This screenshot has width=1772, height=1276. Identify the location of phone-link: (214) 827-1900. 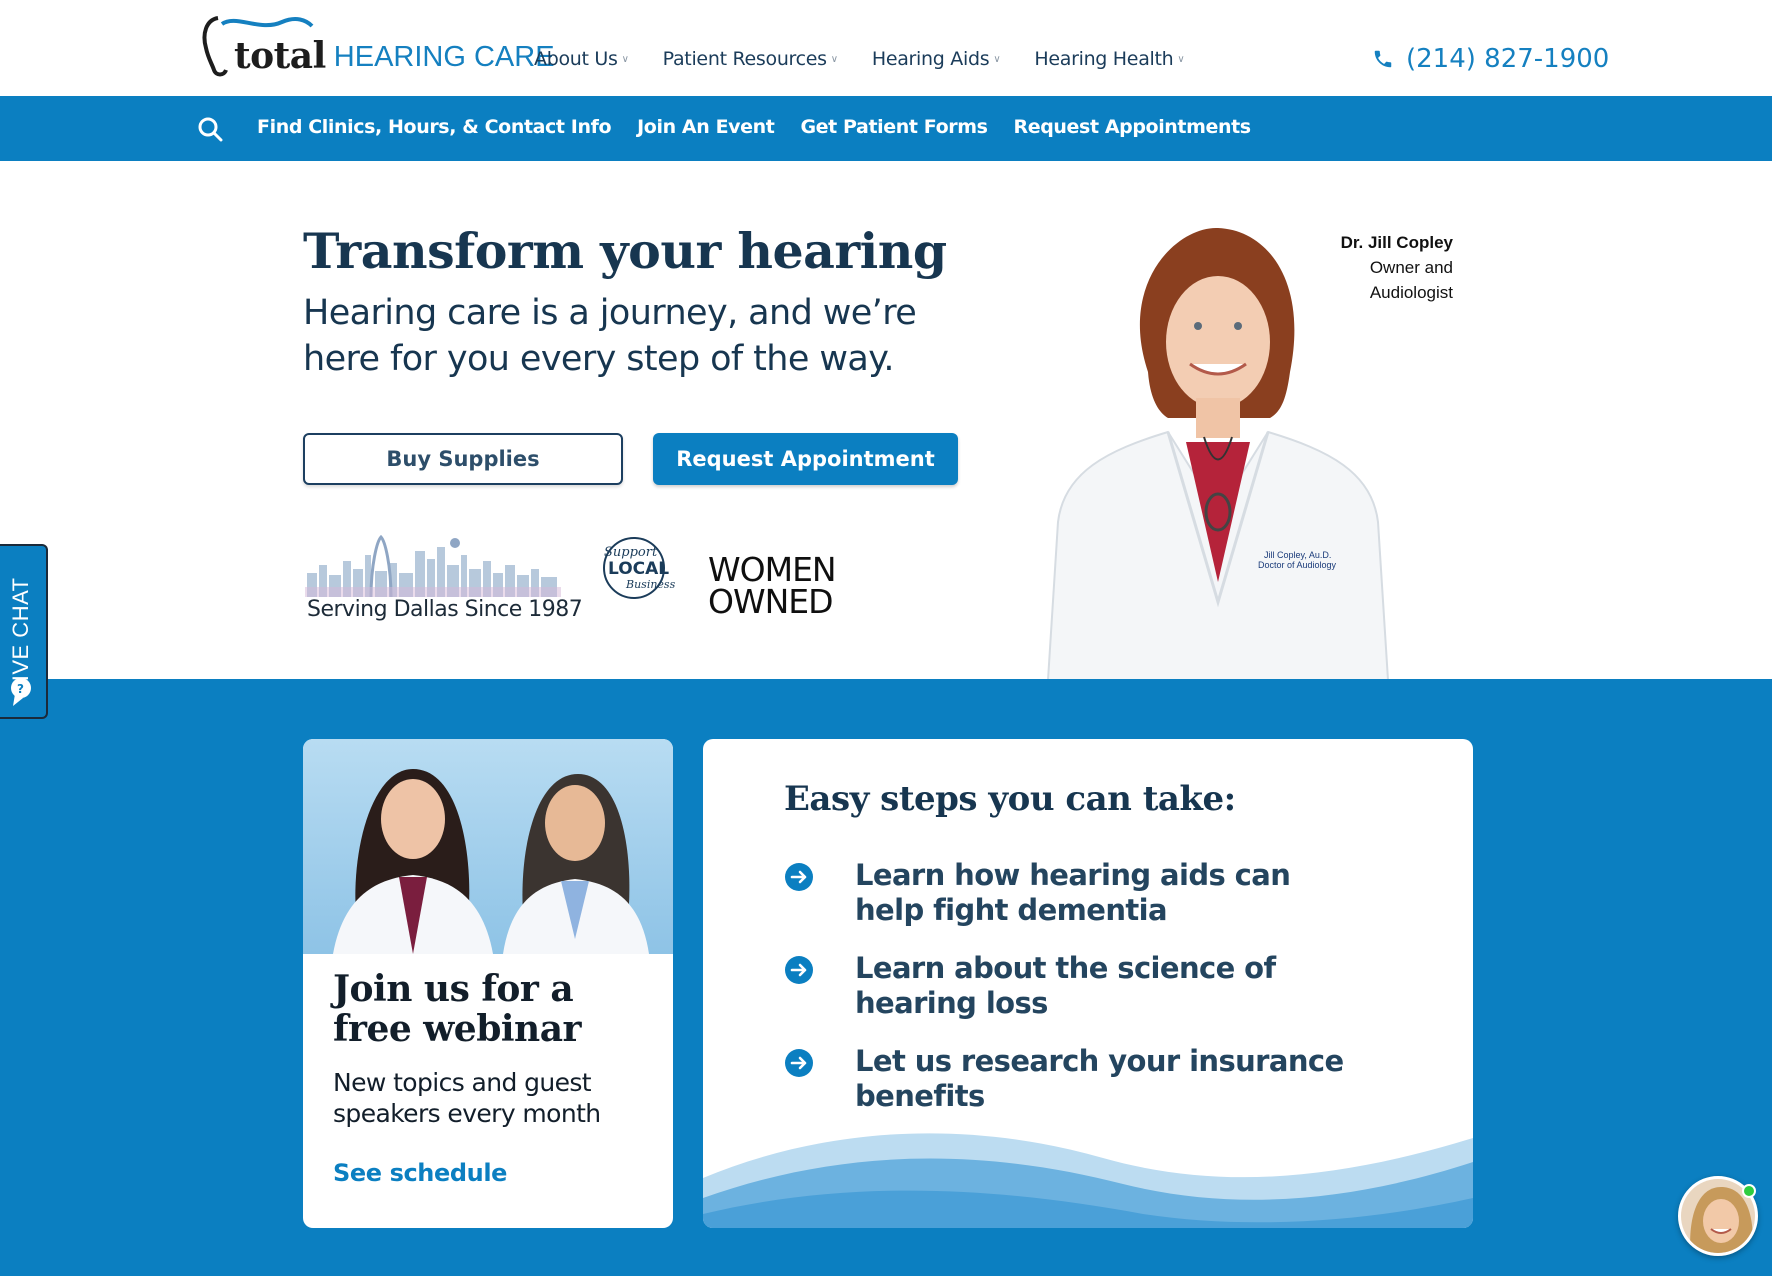
(1490, 59).